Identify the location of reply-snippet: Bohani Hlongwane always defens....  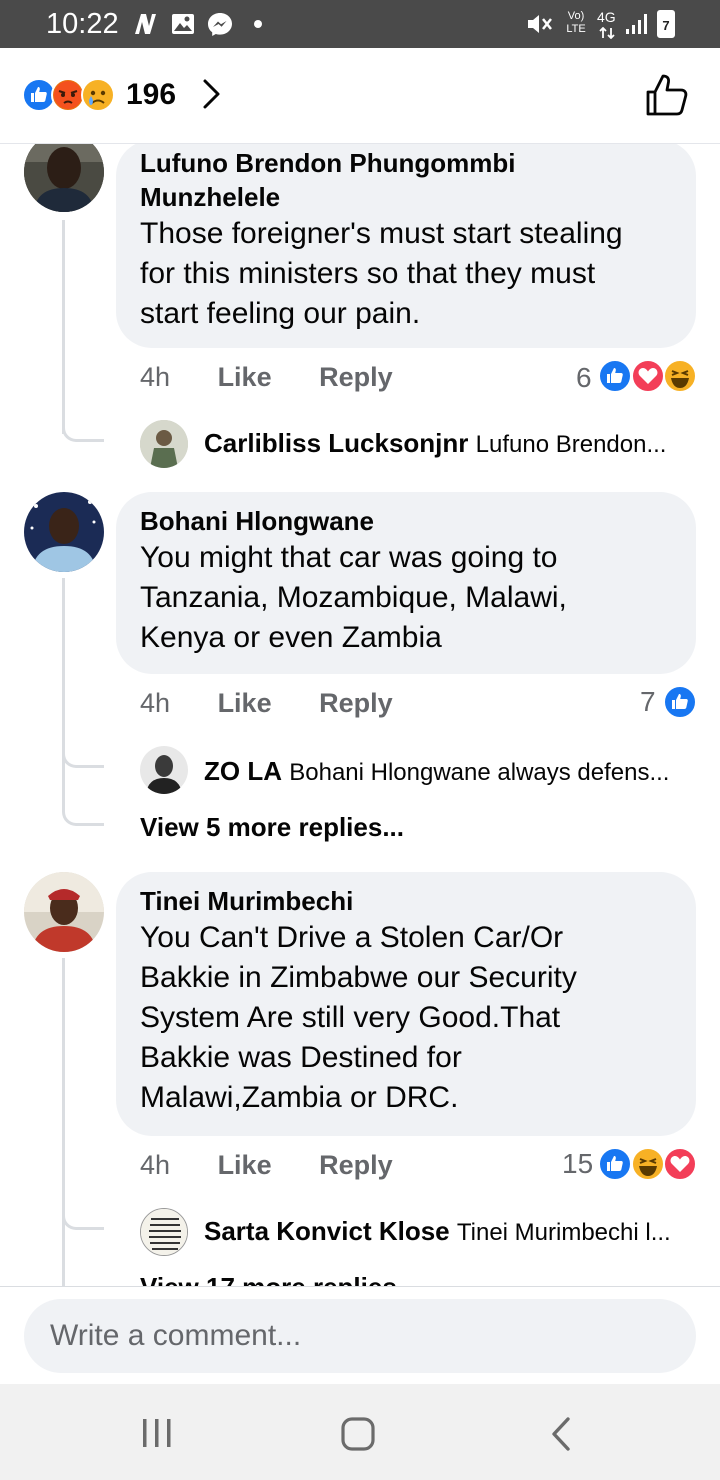
(479, 772).